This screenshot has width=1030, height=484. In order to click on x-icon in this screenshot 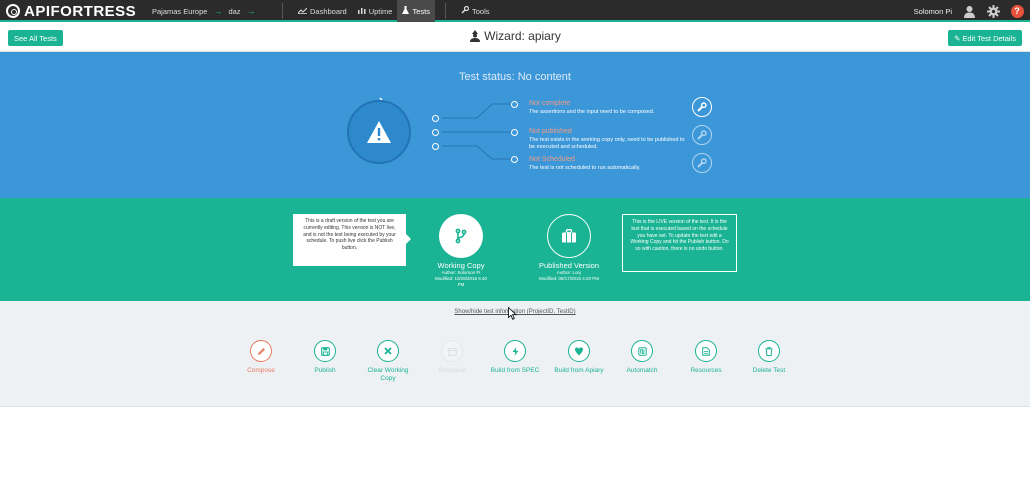, I will do `click(388, 351)`.